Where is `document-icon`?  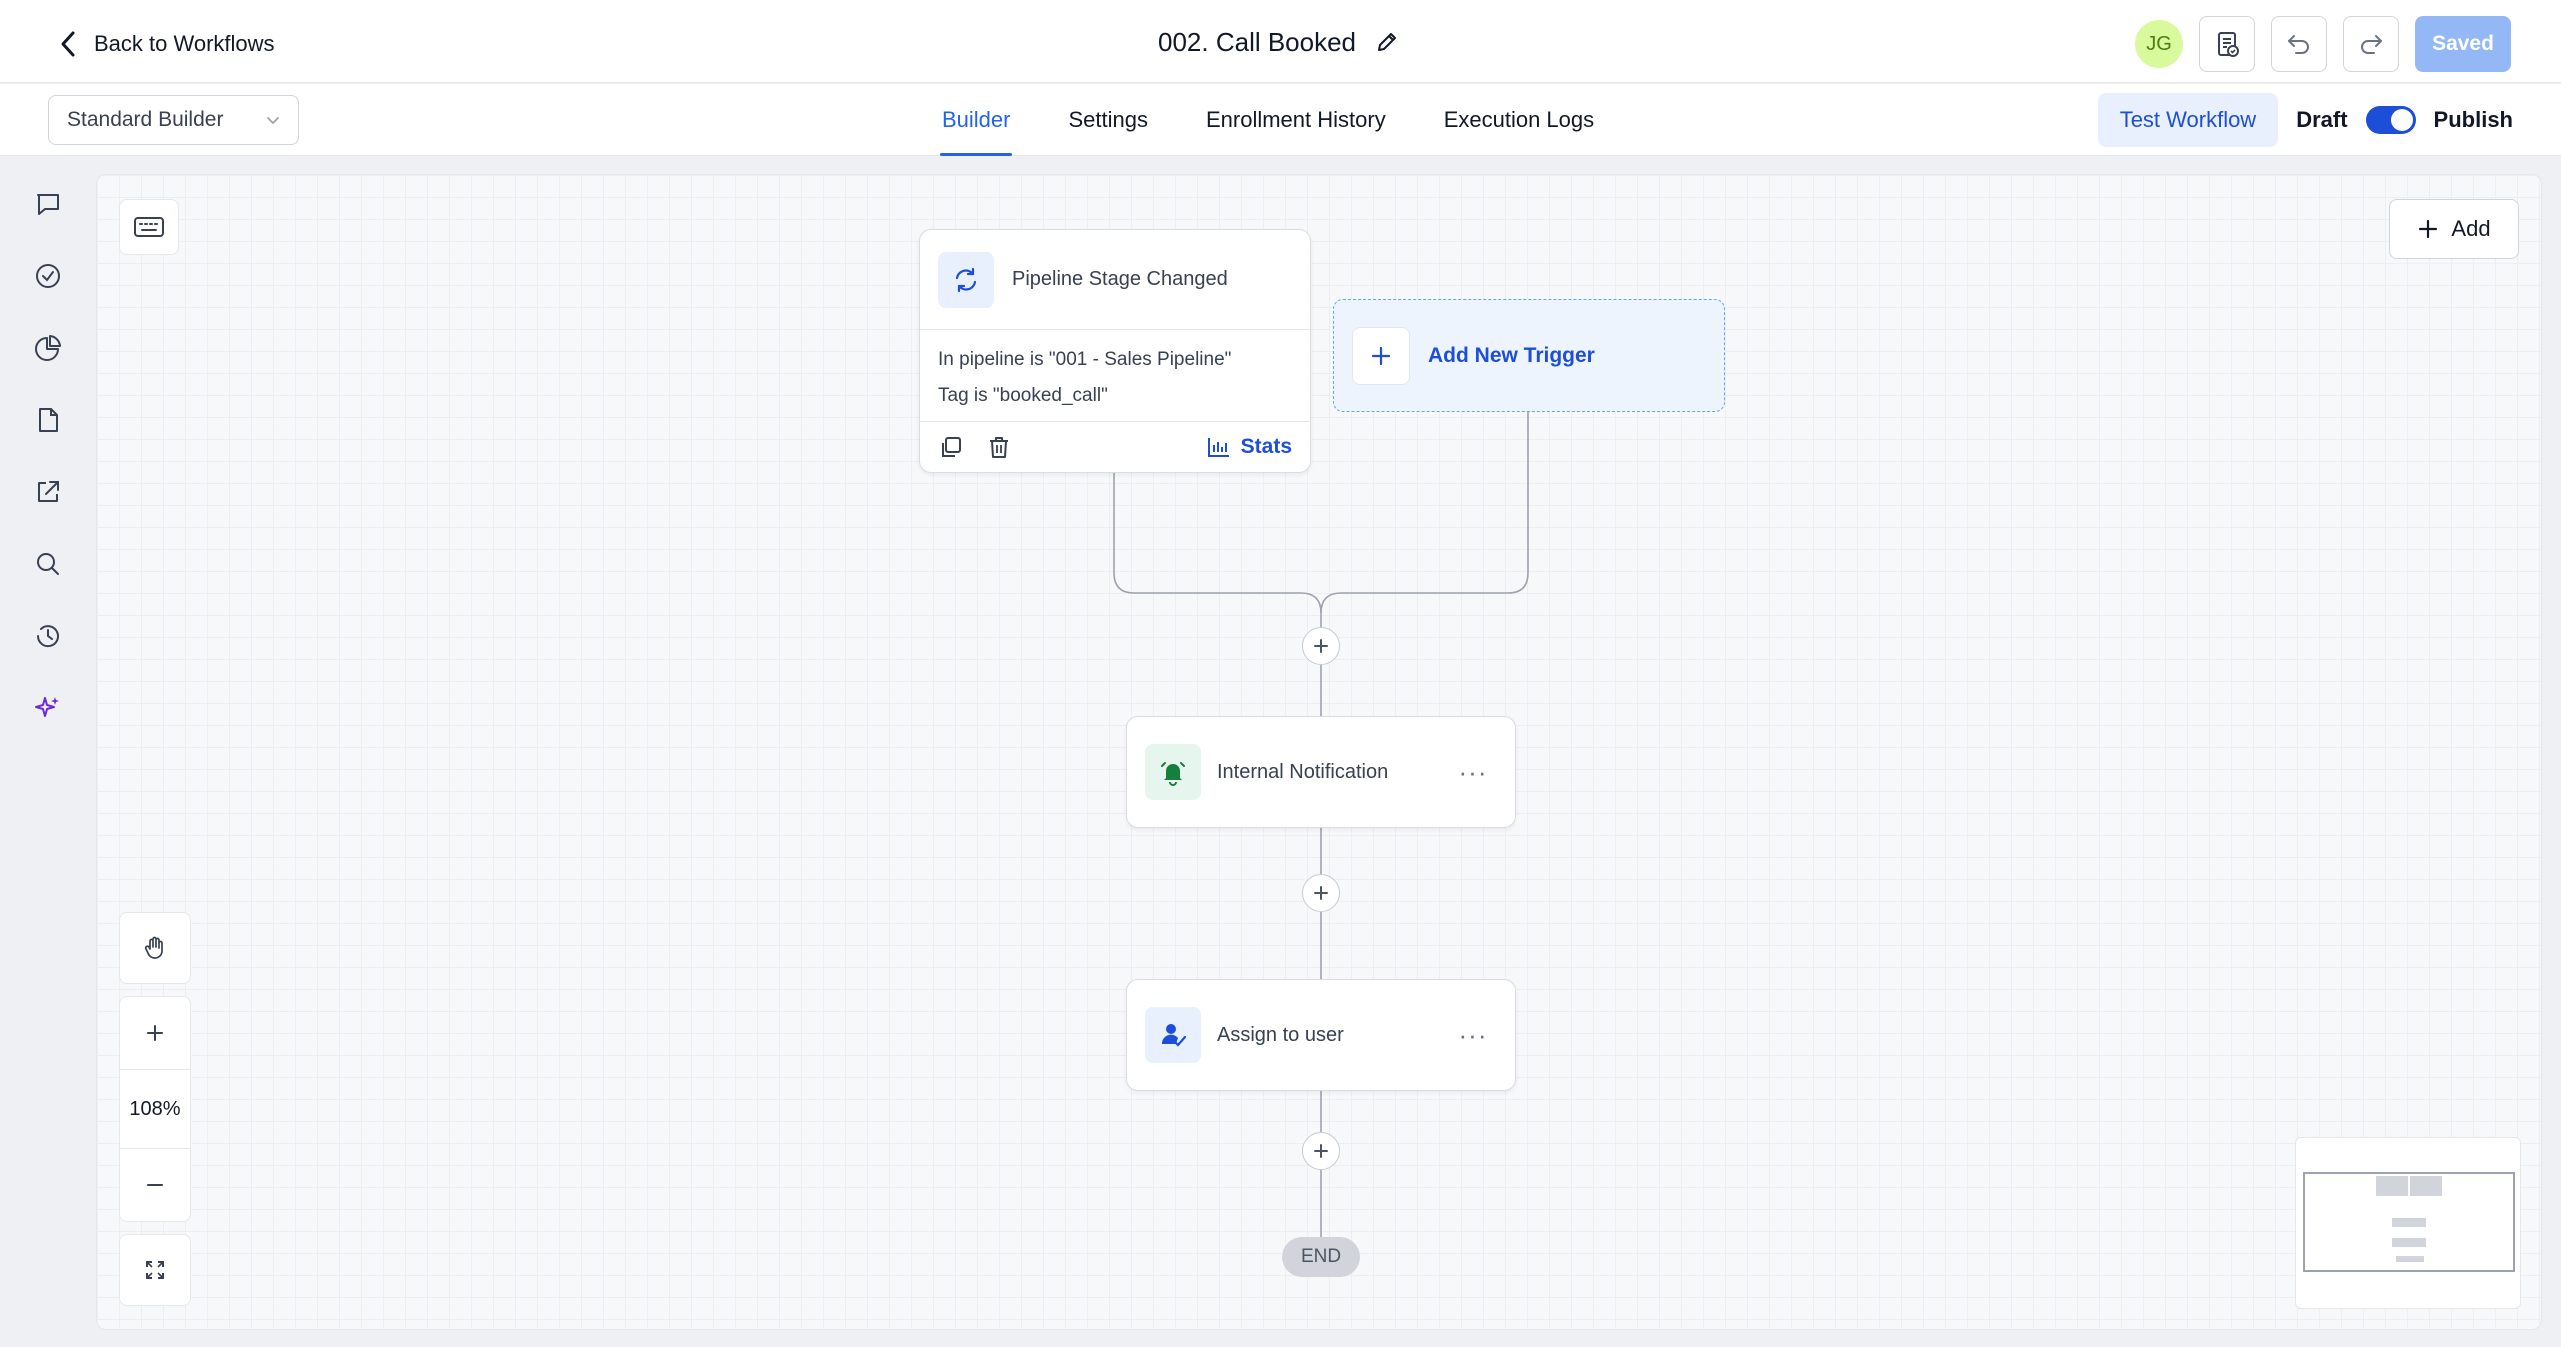
document-icon is located at coordinates (48, 420).